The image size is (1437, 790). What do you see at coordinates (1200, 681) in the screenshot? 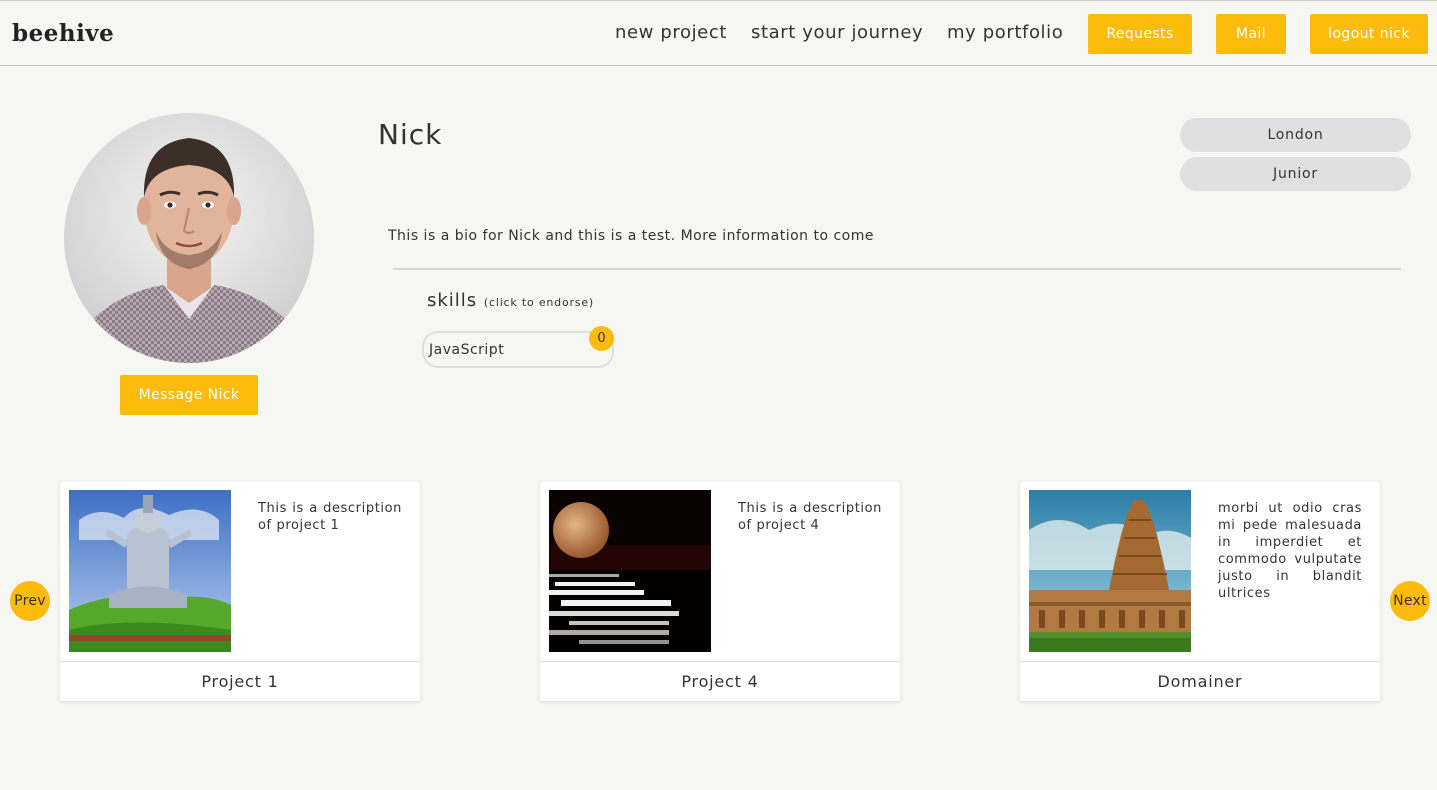
I see `project-title: Domainer` at bounding box center [1200, 681].